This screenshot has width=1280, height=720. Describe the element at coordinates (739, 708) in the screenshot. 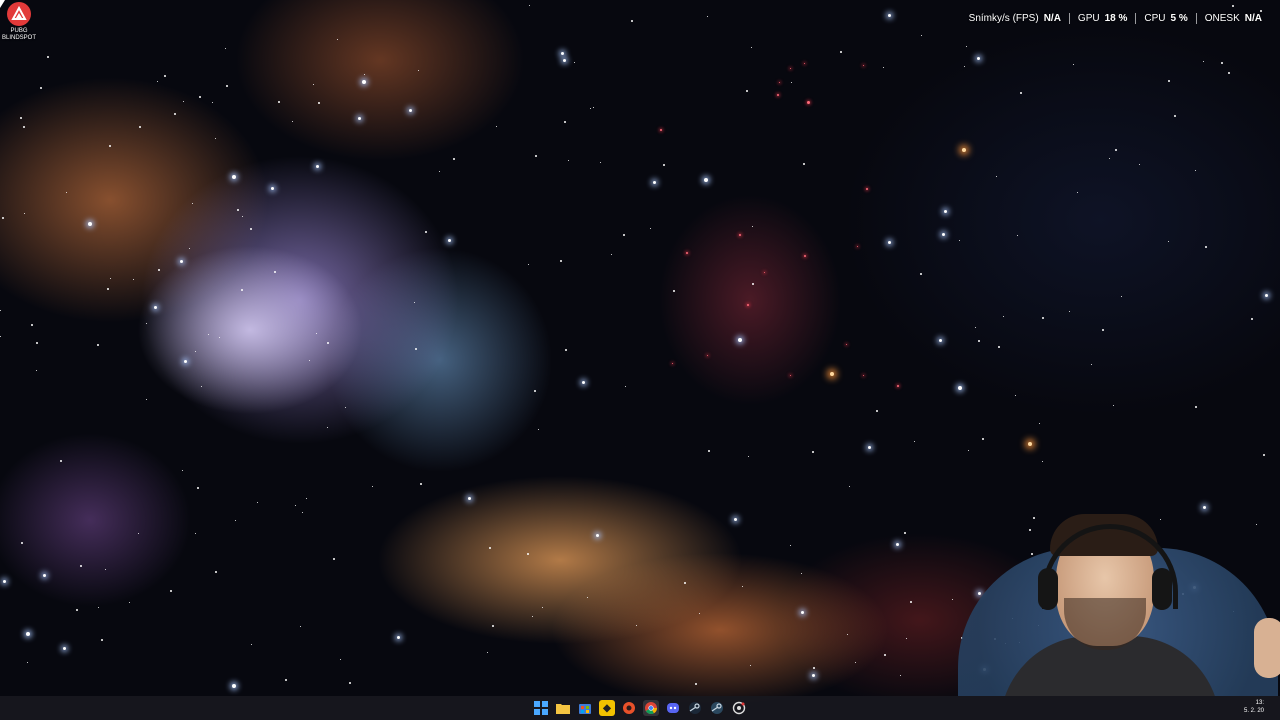

I see `camera-app-icon` at that location.